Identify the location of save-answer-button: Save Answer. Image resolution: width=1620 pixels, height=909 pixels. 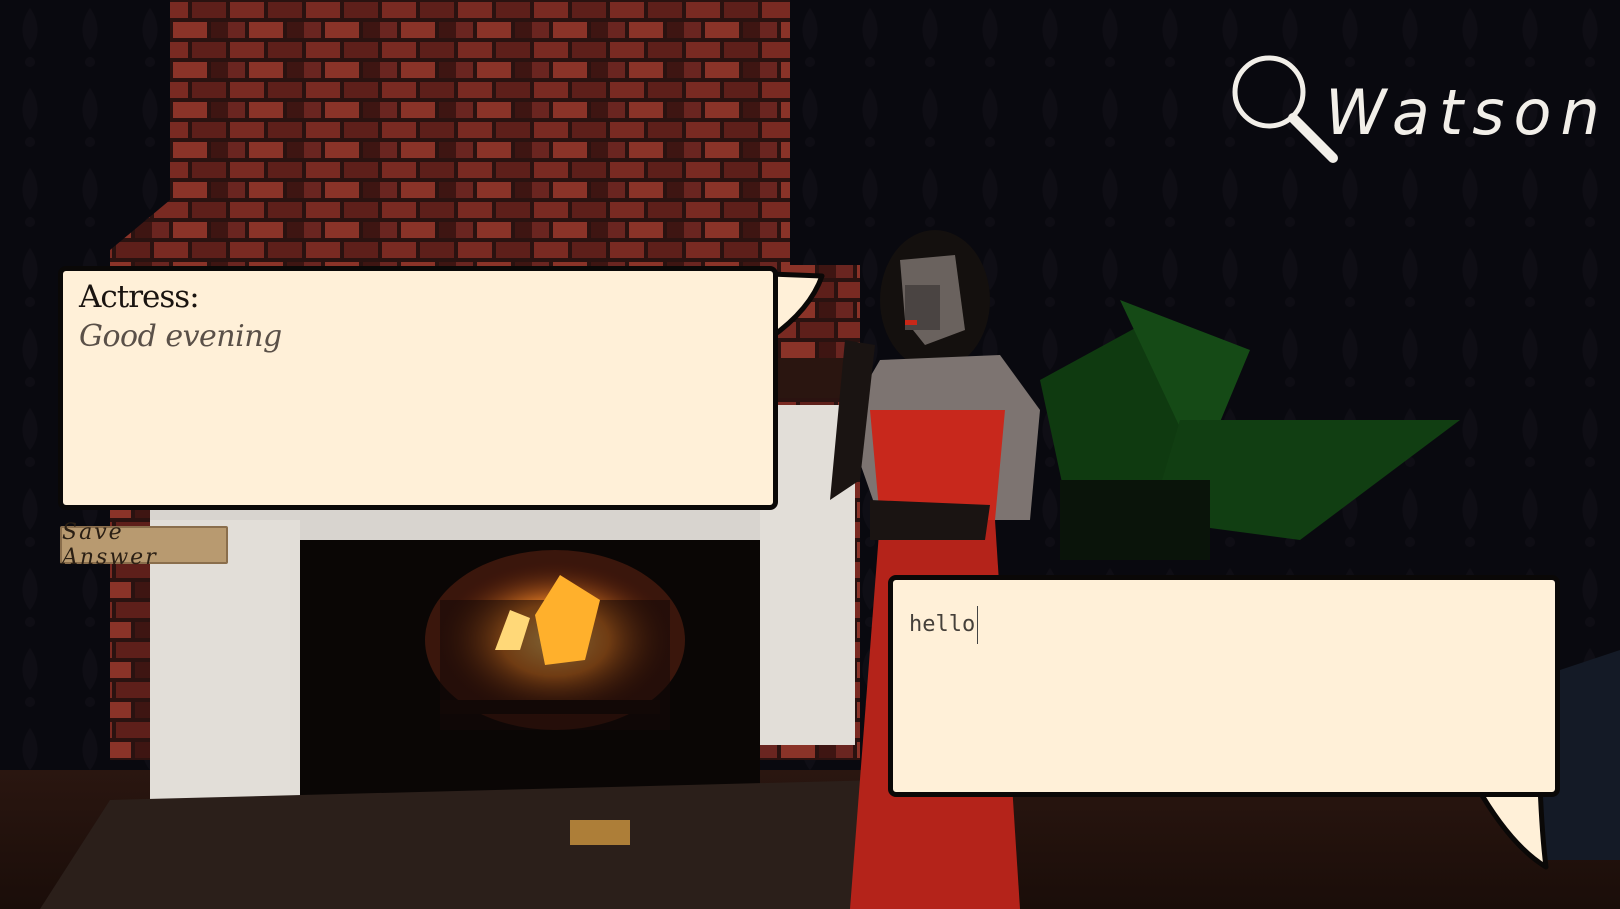
(144, 545).